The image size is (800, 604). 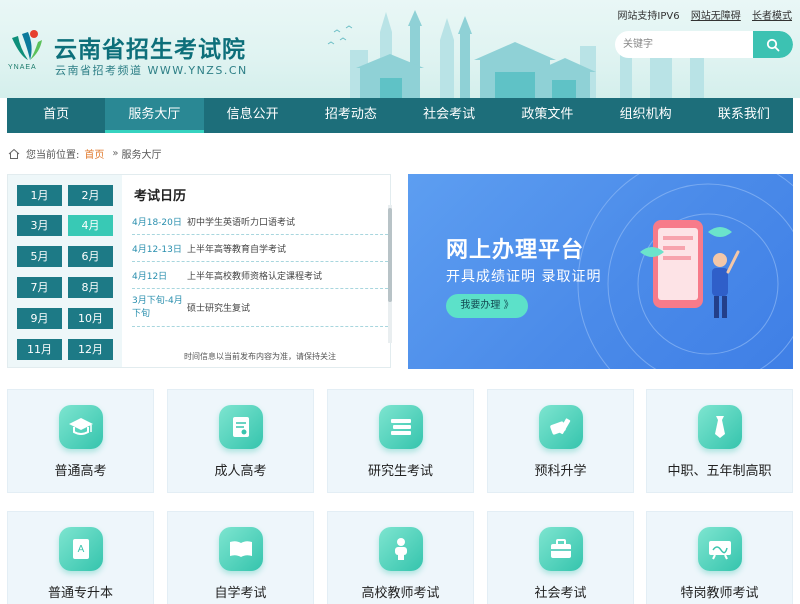 I want to click on calendar-event: 4月12日 上半年高校教师资格认定课程考试, so click(x=260, y=275).